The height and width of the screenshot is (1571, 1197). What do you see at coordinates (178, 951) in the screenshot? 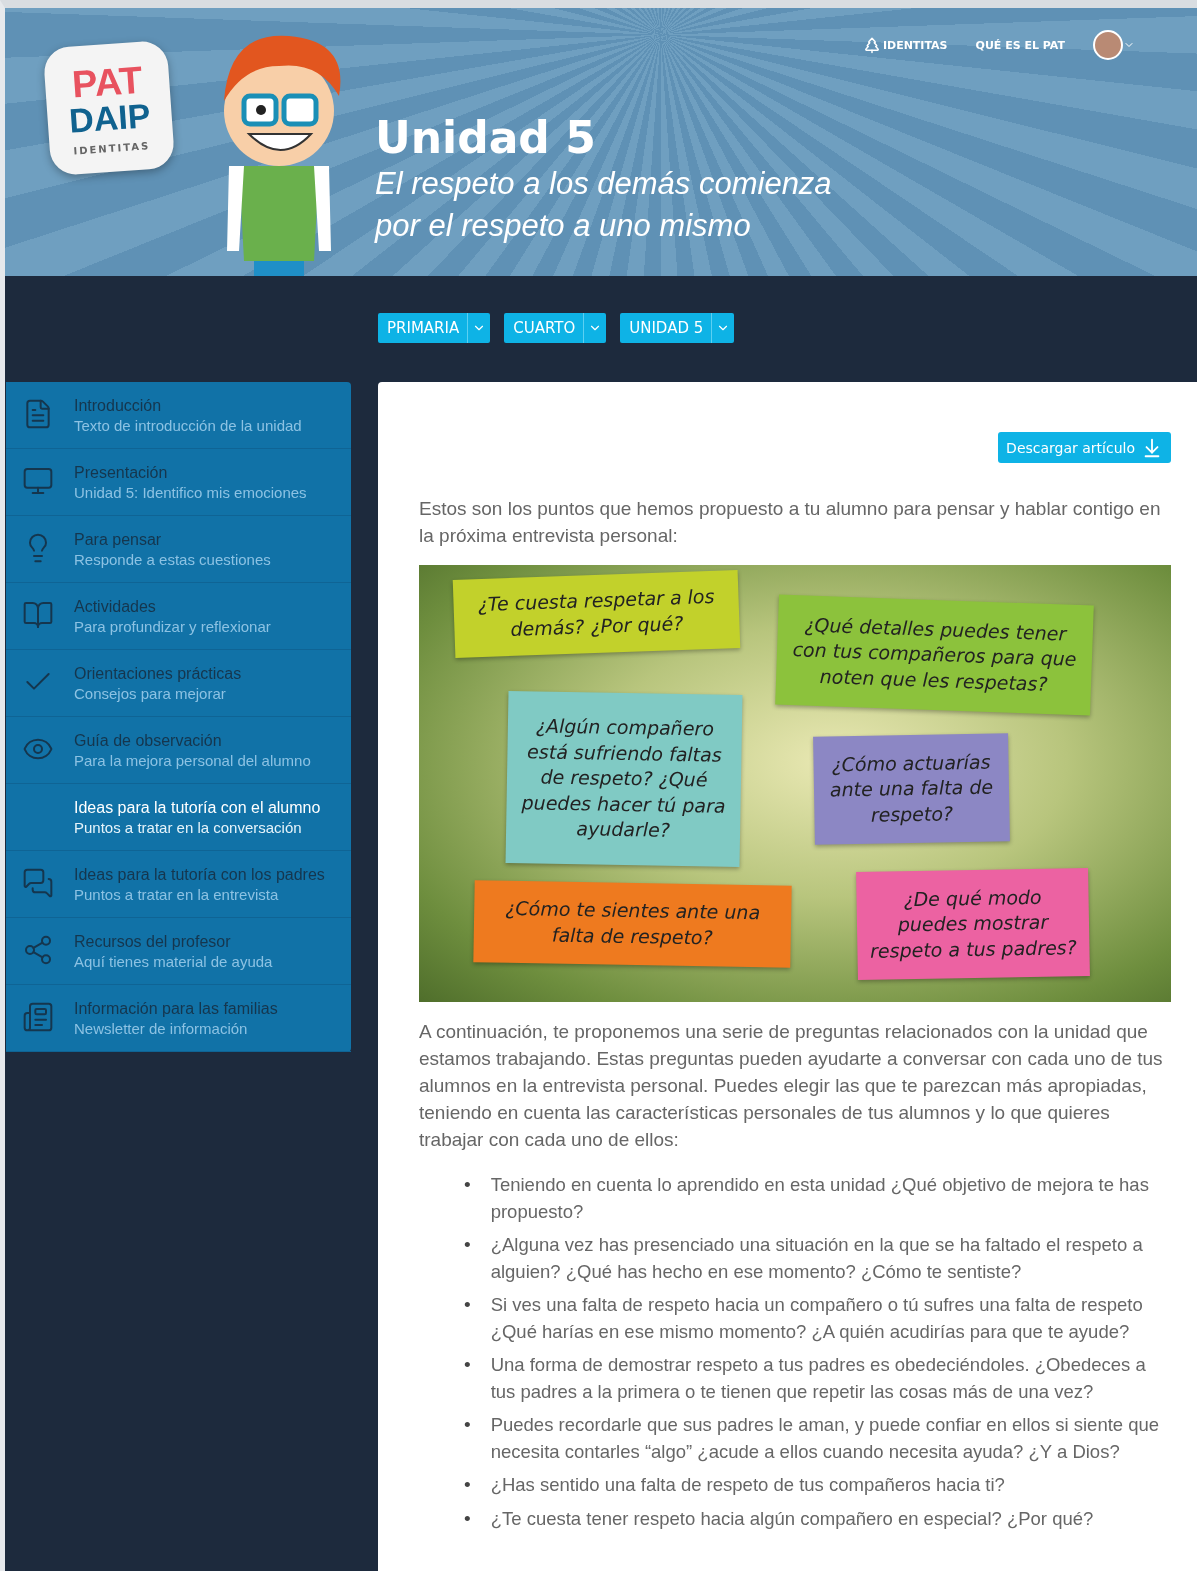
I see `sidebar-item: Recursos del profesor Aquí tienes material de ayuda` at bounding box center [178, 951].